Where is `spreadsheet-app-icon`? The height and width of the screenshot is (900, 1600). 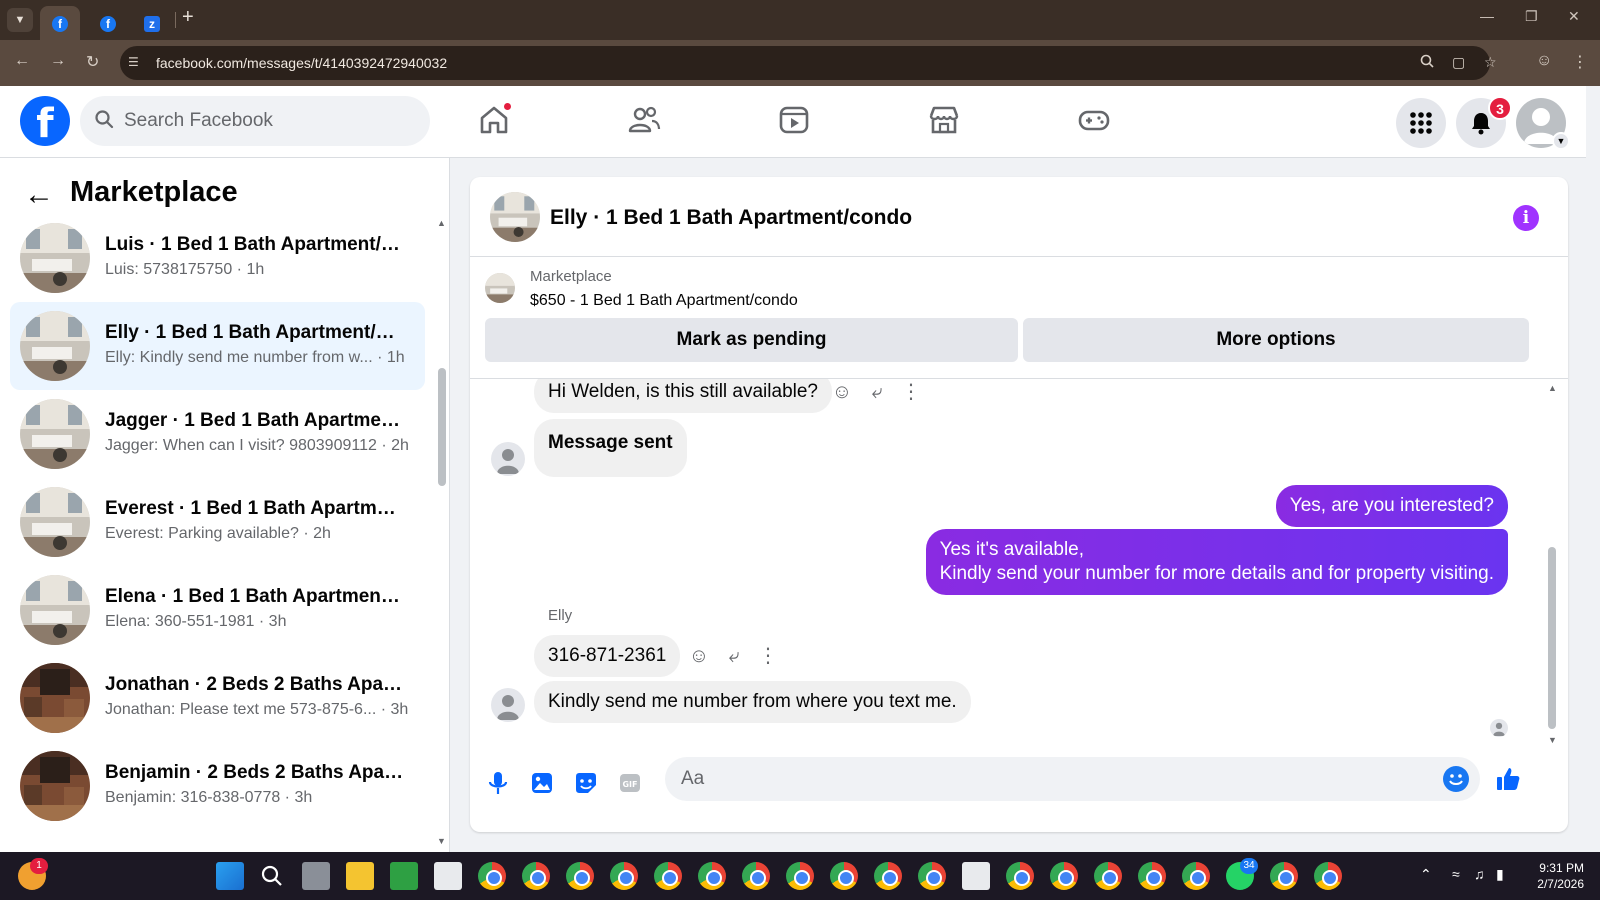 spreadsheet-app-icon is located at coordinates (404, 876).